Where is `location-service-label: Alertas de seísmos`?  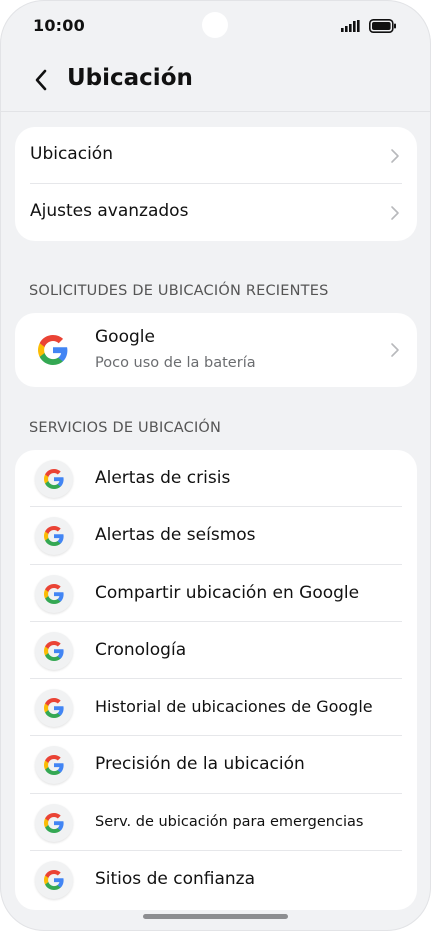 location-service-label: Alertas de seísmos is located at coordinates (175, 535).